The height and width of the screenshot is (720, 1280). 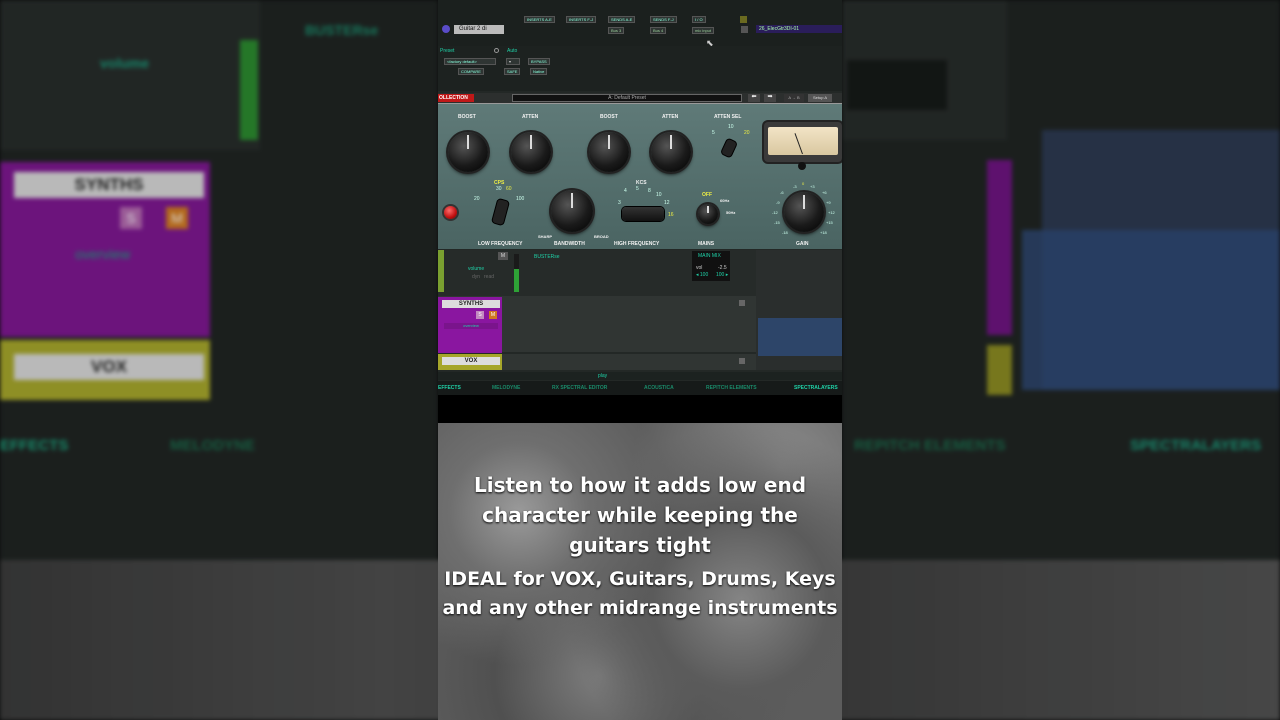 What do you see at coordinates (640, 545) in the screenshot?
I see `caption-line-3: guitars tight` at bounding box center [640, 545].